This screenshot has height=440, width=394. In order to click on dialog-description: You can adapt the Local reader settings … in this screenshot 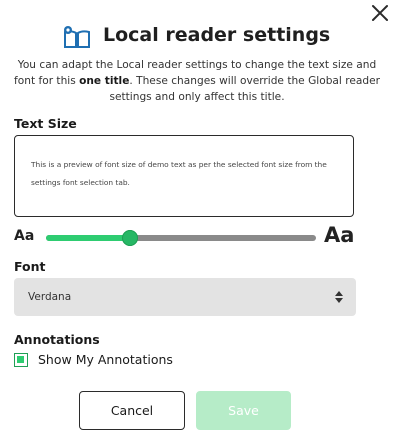, I will do `click(197, 81)`.